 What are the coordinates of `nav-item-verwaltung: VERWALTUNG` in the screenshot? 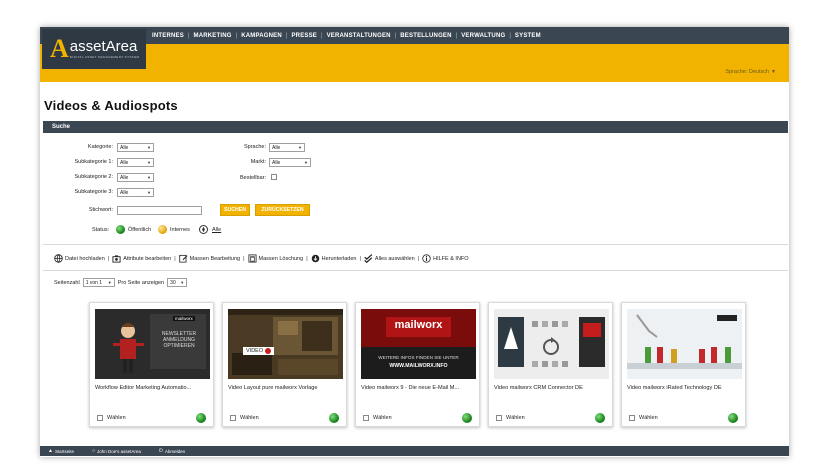 It's located at (483, 36).